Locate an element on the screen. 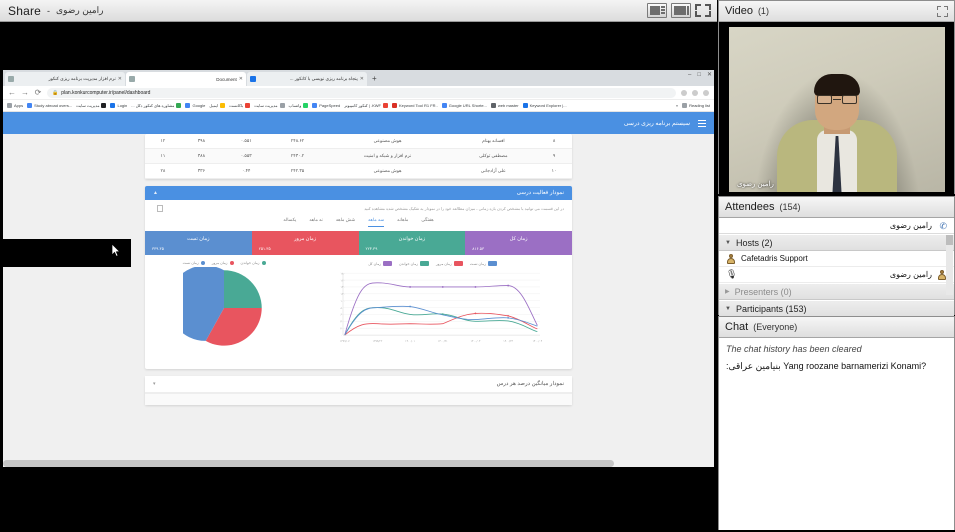 This screenshot has height=532, width=955. new-tab-button: + is located at coordinates (374, 79).